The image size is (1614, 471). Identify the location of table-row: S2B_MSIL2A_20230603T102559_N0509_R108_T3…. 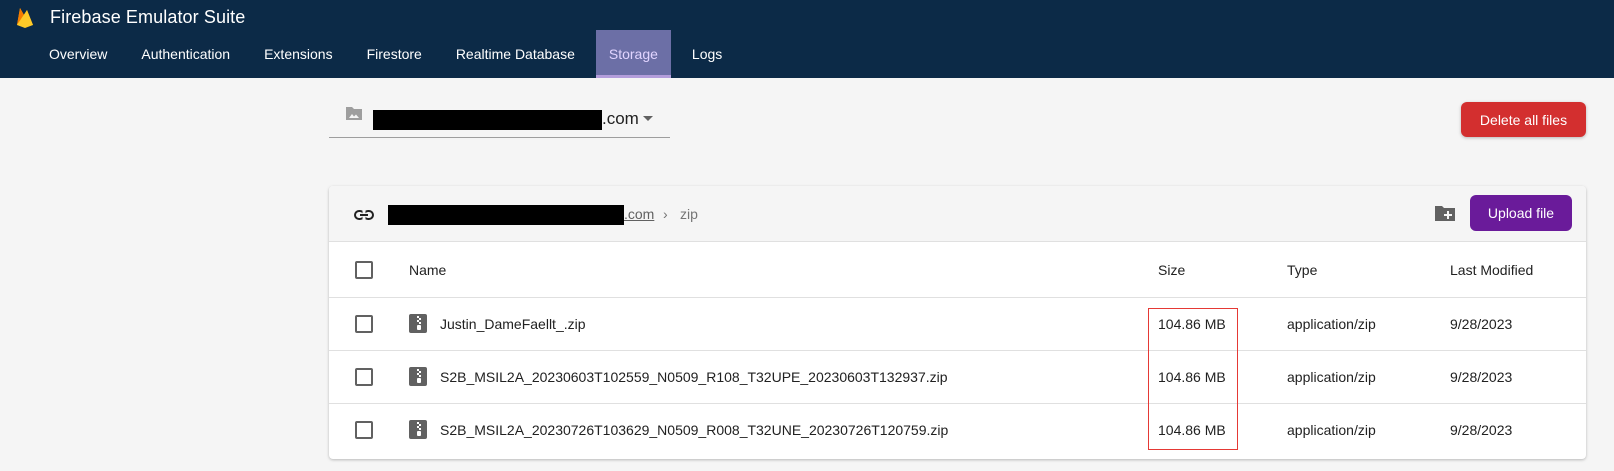
(957, 377).